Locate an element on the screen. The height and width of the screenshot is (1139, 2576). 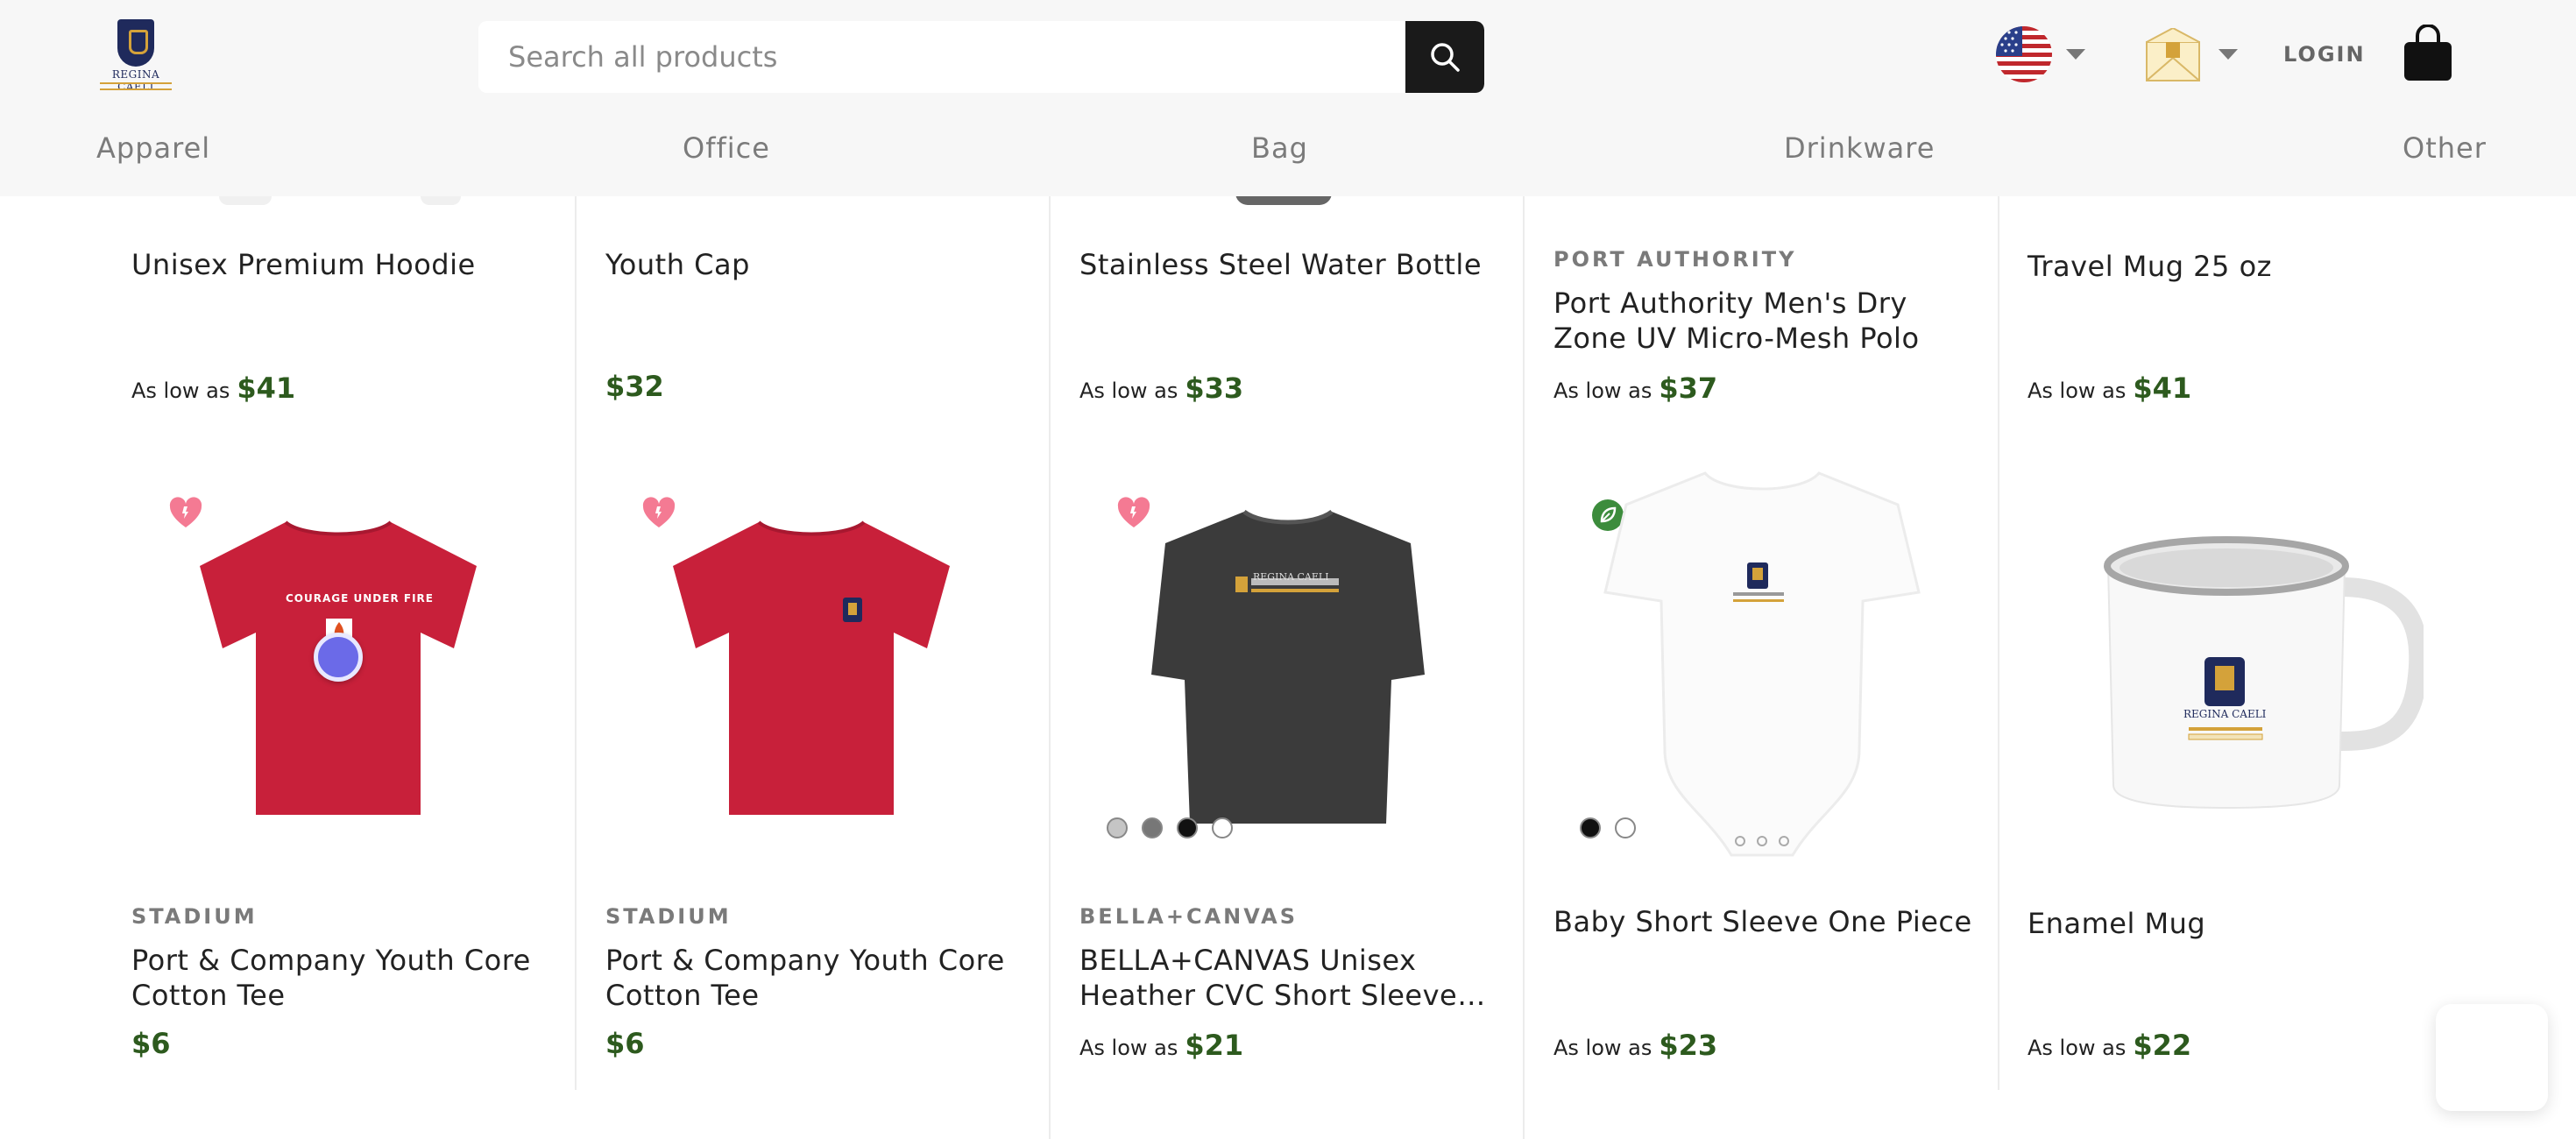
search-bar is located at coordinates (981, 57).